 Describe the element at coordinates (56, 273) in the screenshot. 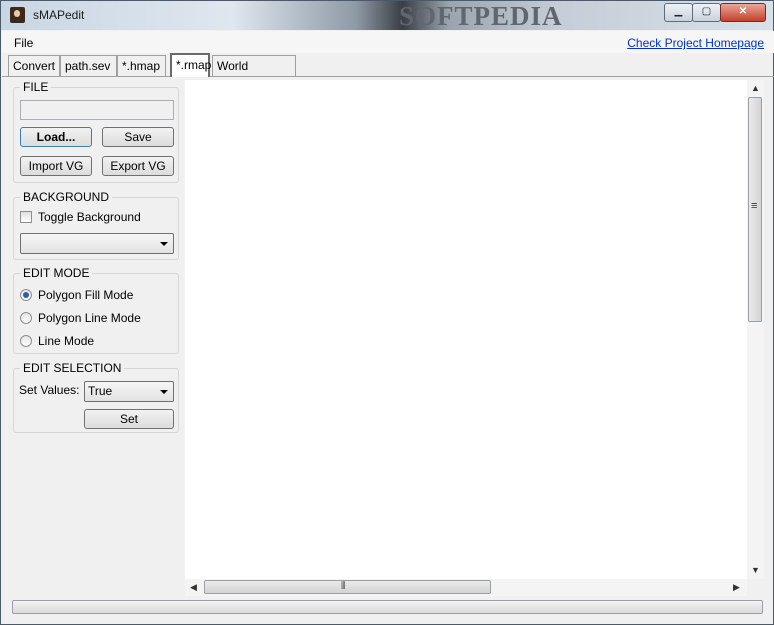

I see `edit-mode-group-title: EDIT MODE` at that location.